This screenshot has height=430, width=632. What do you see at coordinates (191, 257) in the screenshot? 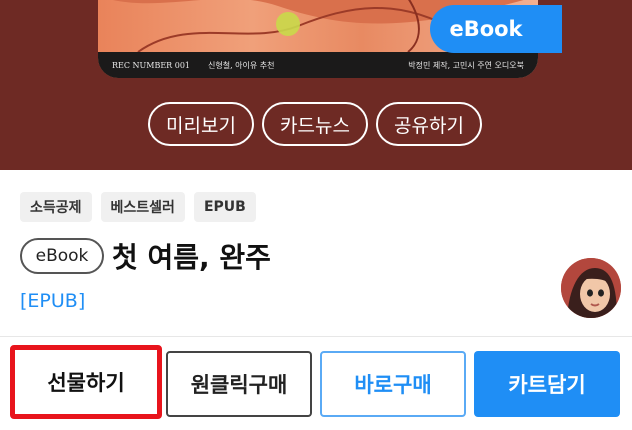
I see `book-title: 첫 여름, 완주` at bounding box center [191, 257].